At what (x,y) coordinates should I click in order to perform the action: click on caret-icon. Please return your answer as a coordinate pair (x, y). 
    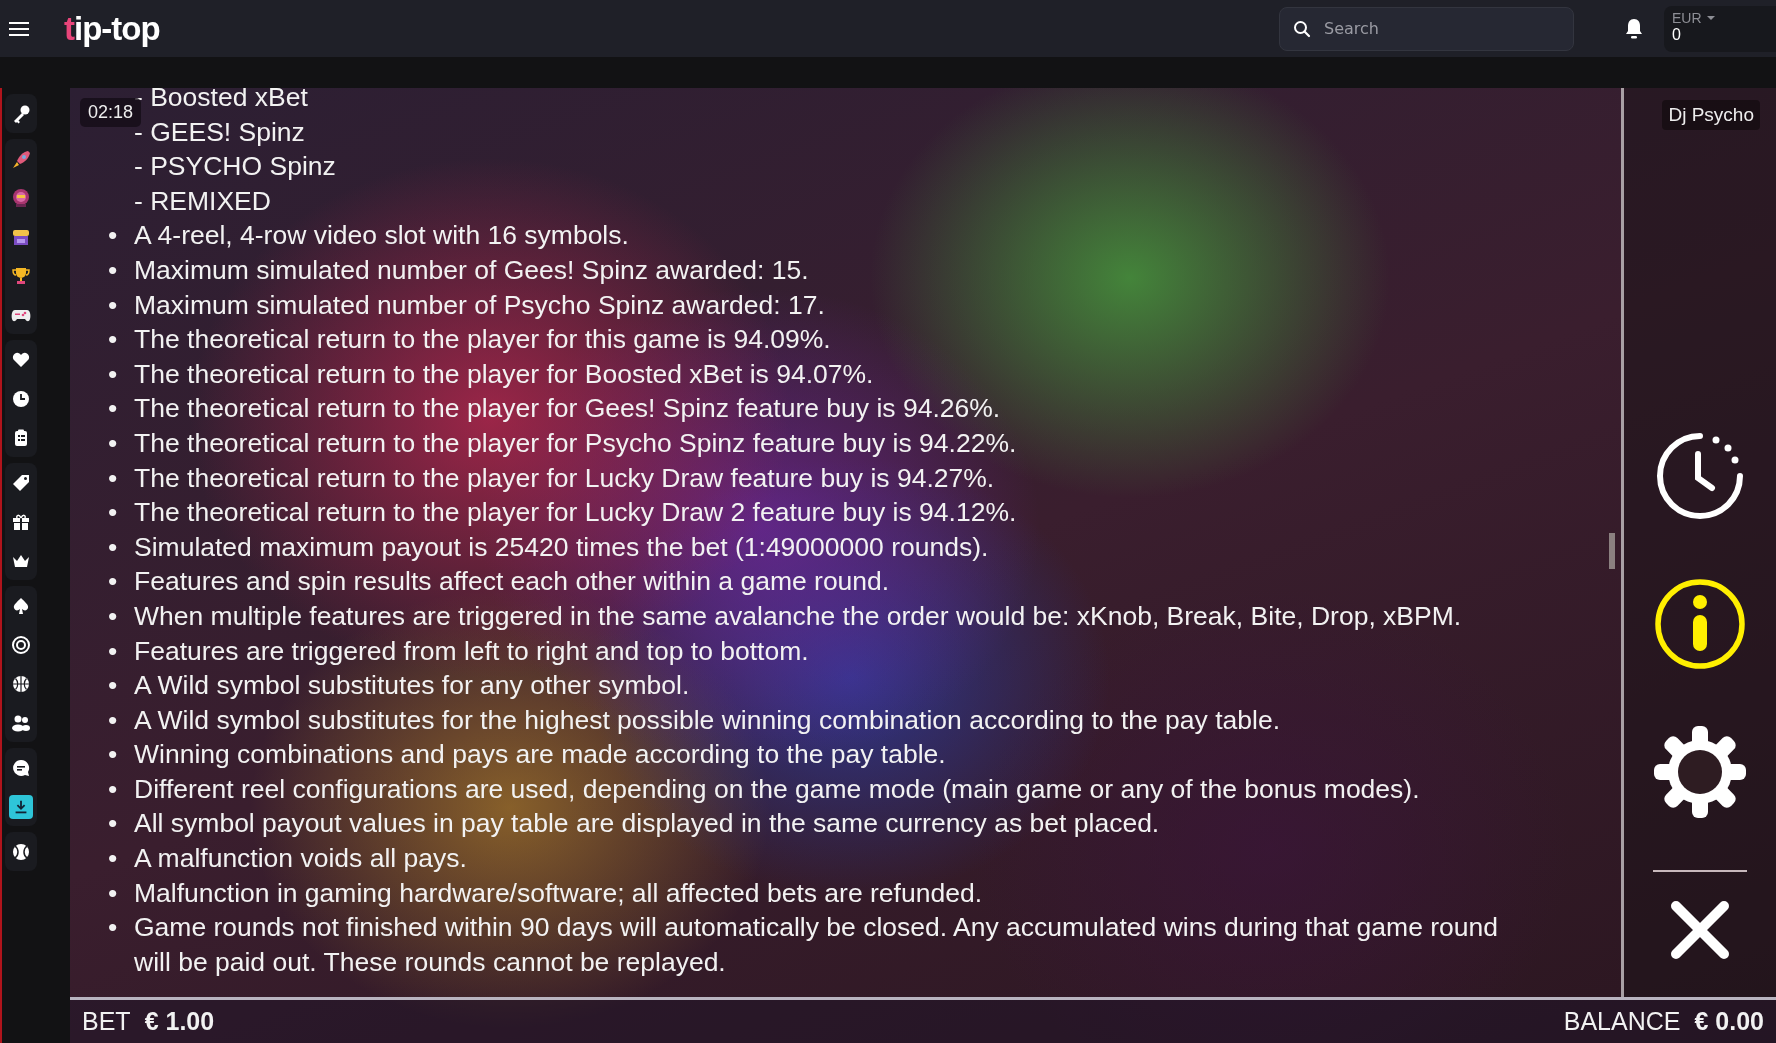
    Looking at the image, I should click on (1710, 17).